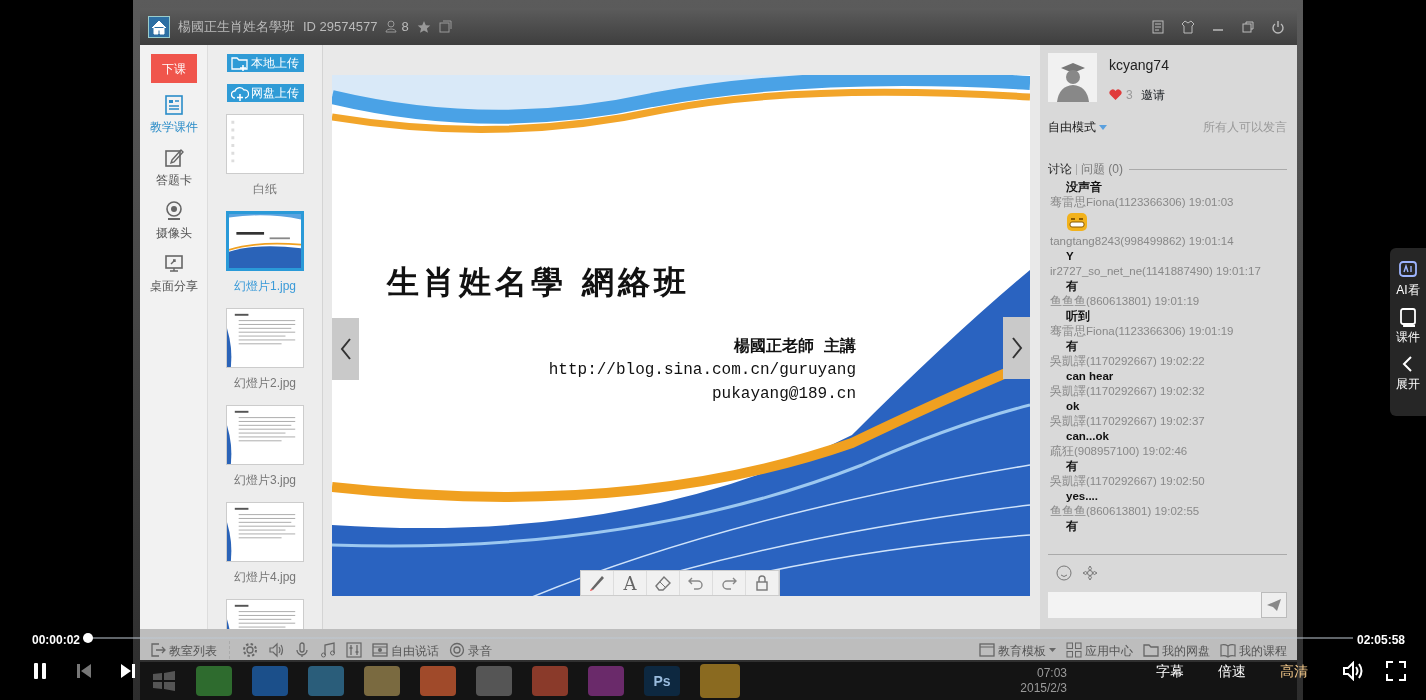  Describe the element at coordinates (1294, 671) in the screenshot. I see `player-option: 高清` at that location.